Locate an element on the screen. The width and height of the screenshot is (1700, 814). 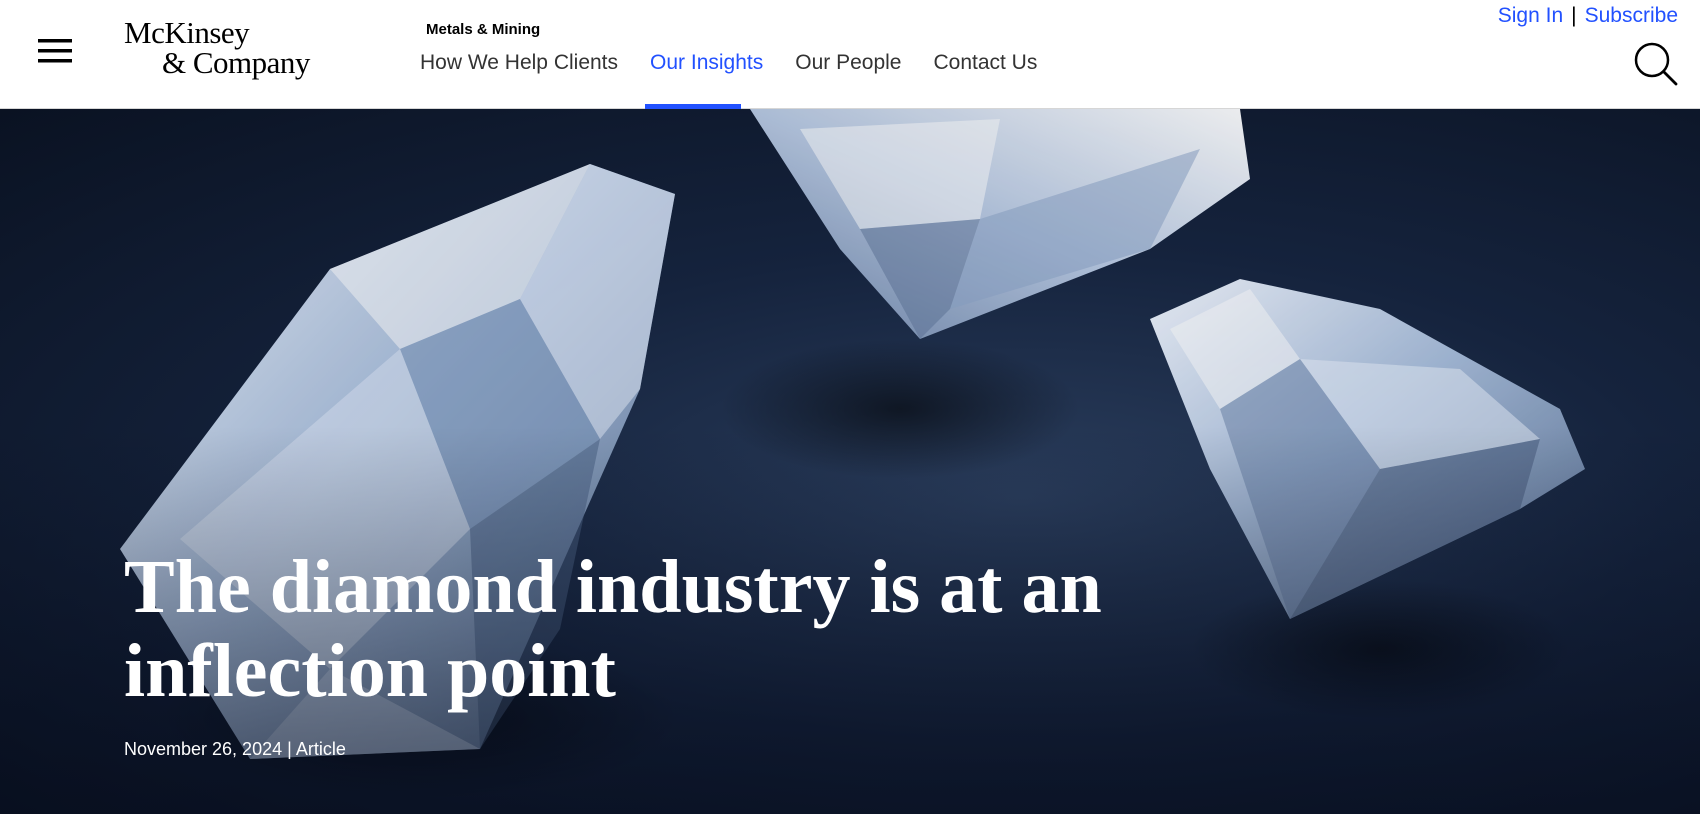
article-meta: November 26, 2024 | Article is located at coordinates (235, 749).